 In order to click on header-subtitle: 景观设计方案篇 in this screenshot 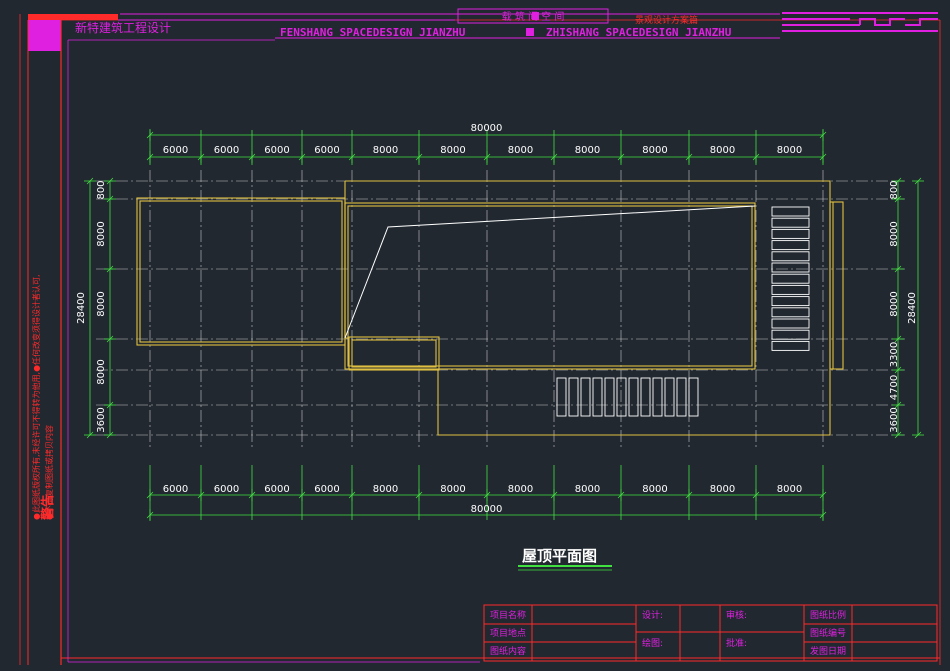, I will do `click(666, 20)`.